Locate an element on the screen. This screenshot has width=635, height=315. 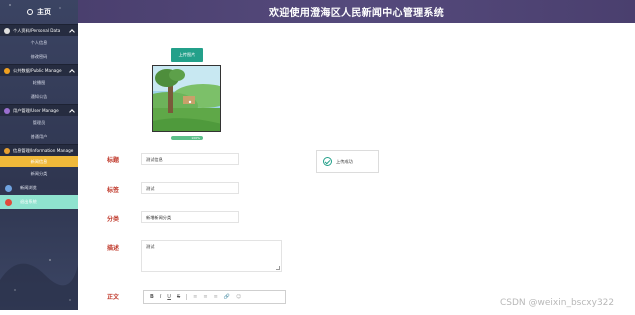
tag-label: 标签 is located at coordinates (113, 190).